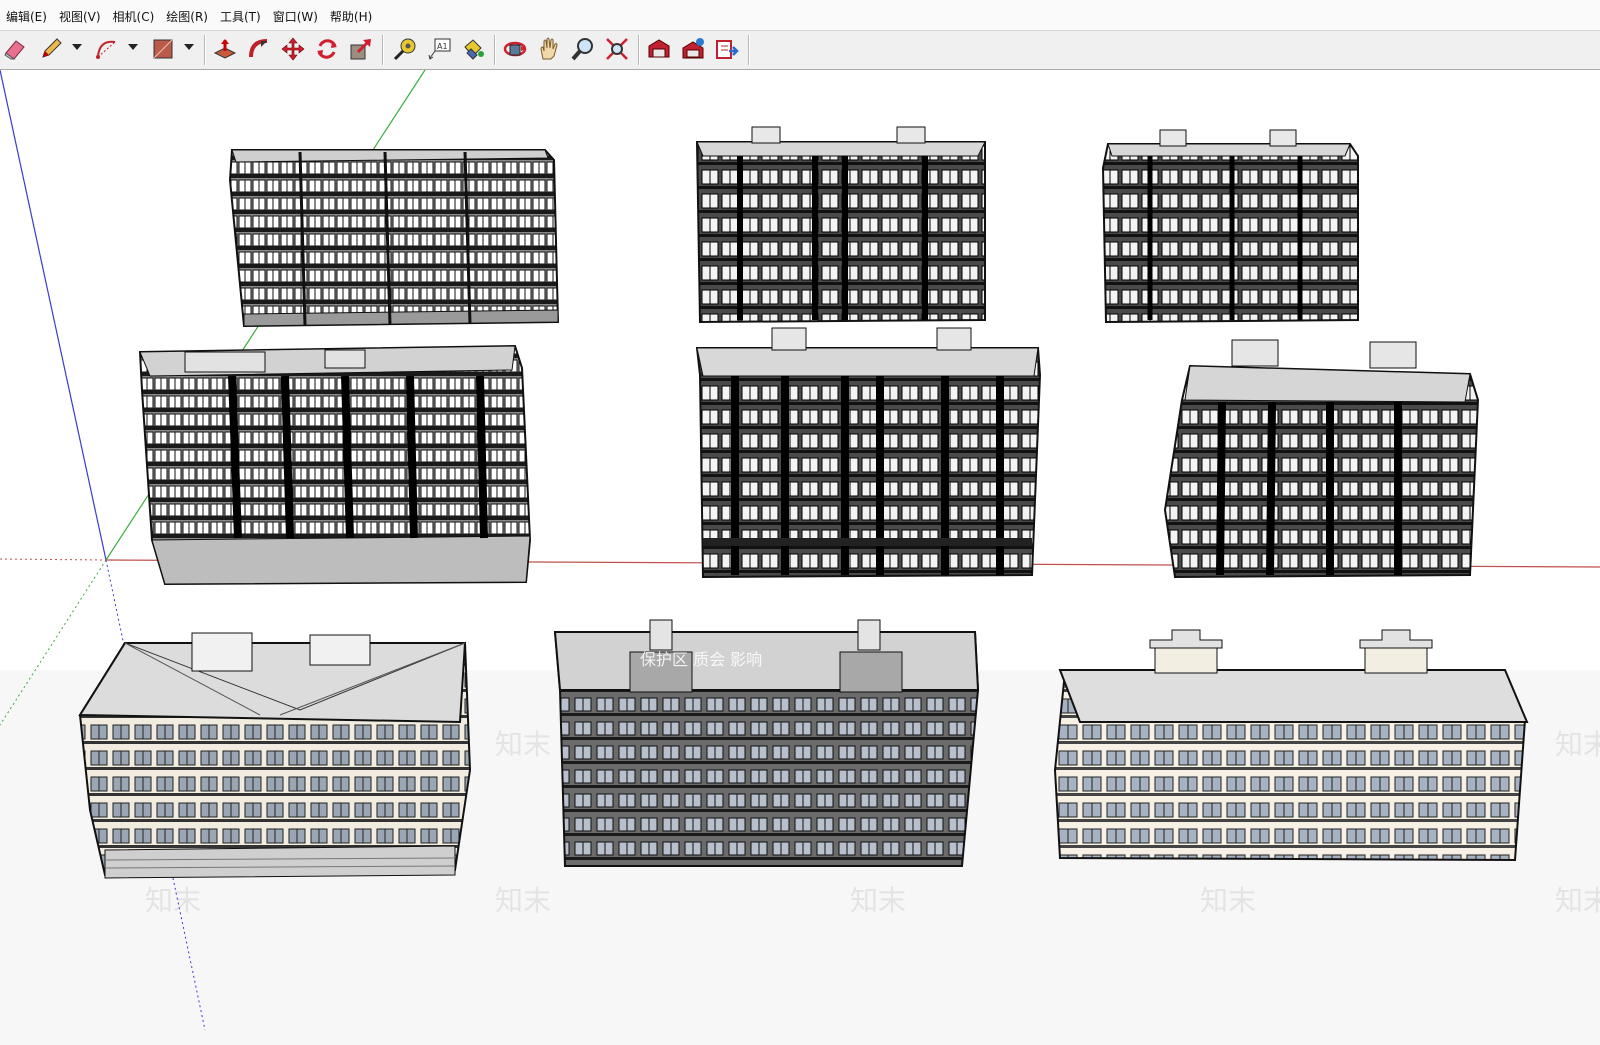 This screenshot has height=1045, width=1600. What do you see at coordinates (405, 49) in the screenshot?
I see `tape-measure-icon` at bounding box center [405, 49].